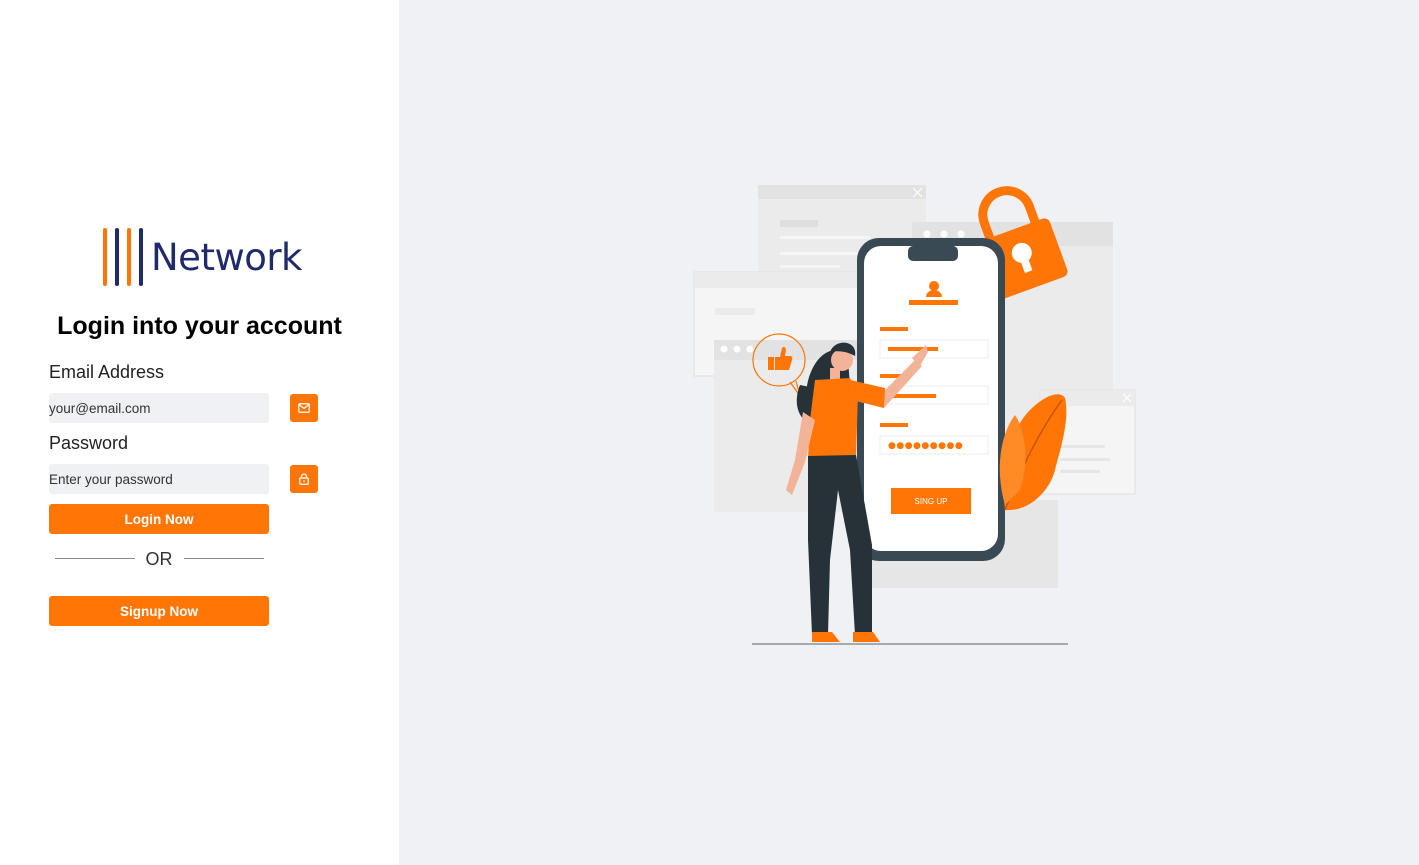 The height and width of the screenshot is (865, 1419). I want to click on page-title: Login into your account, so click(199, 326).